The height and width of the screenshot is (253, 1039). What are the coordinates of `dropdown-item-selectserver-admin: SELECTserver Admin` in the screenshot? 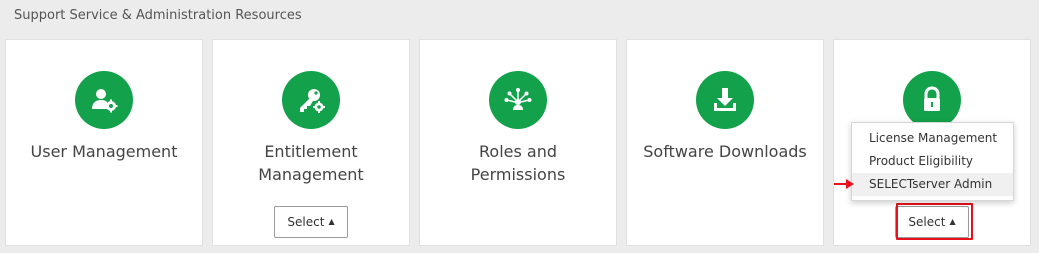 It's located at (932, 184).